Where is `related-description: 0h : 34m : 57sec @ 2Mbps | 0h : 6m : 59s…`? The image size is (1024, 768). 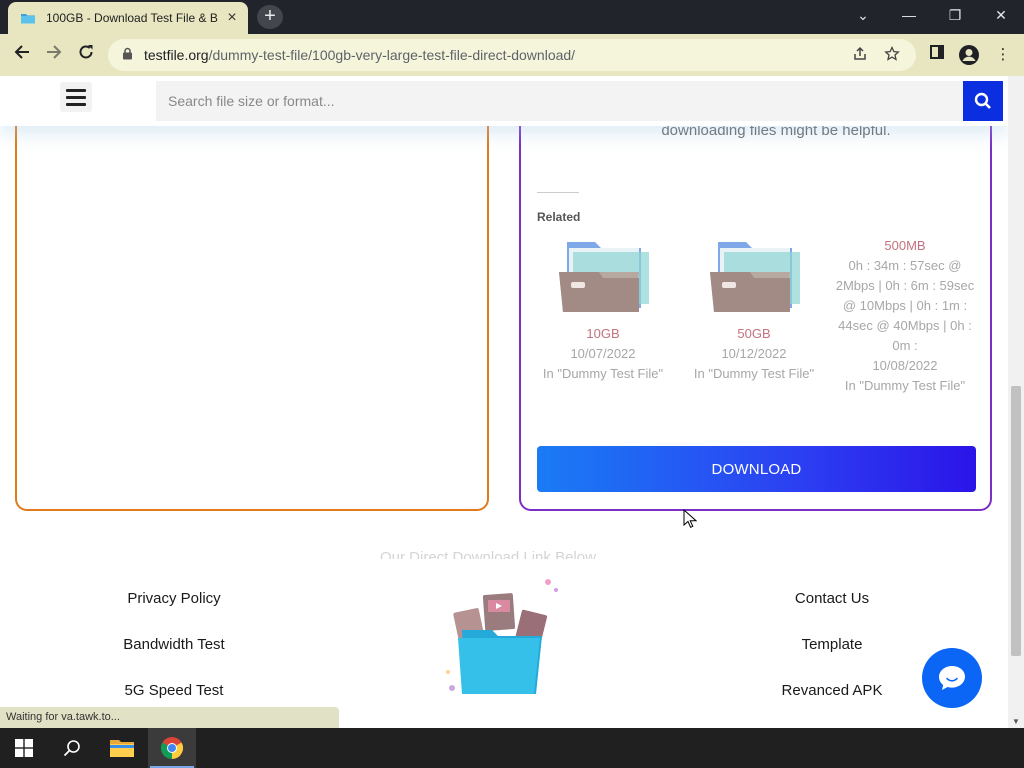 related-description: 0h : 34m : 57sec @ 2Mbps | 0h : 6m : 59s… is located at coordinates (905, 305).